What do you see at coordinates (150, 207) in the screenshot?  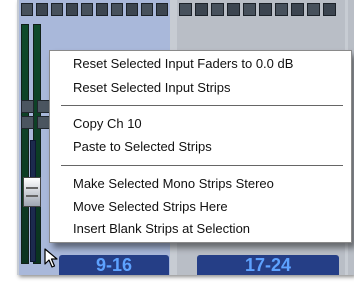 I see `menu-item-move-strips: Move Selected Strips Here` at bounding box center [150, 207].